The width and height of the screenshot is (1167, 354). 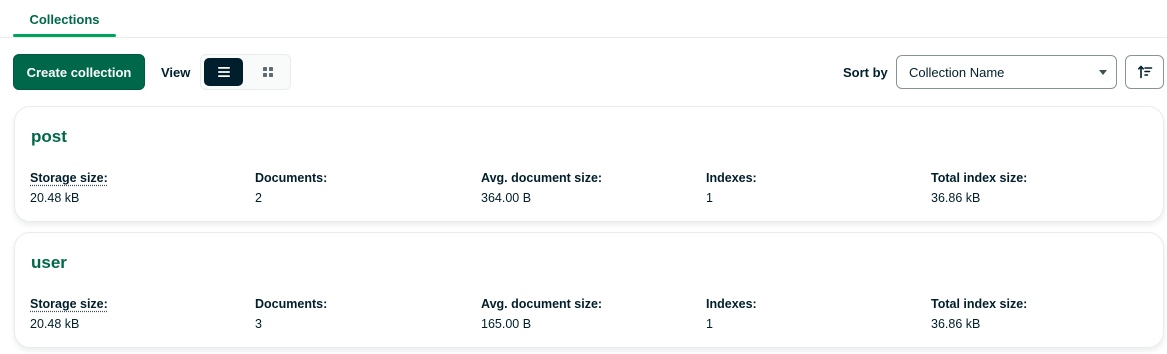 I want to click on active-tab-indicator, so click(x=64, y=35).